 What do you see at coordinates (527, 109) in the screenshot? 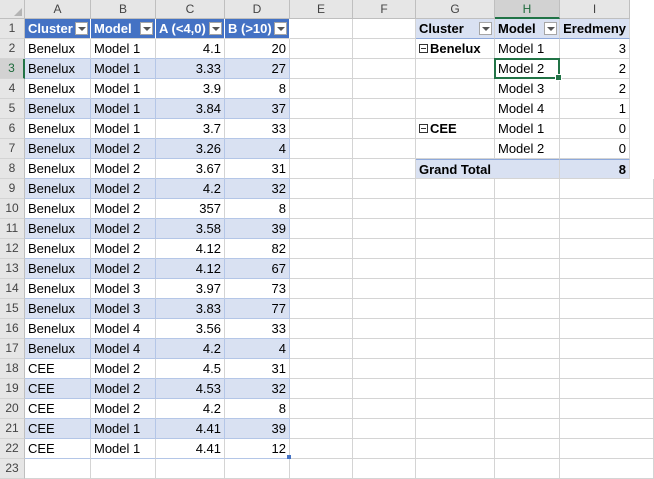
I see `pivot-model-cell: Model 4` at bounding box center [527, 109].